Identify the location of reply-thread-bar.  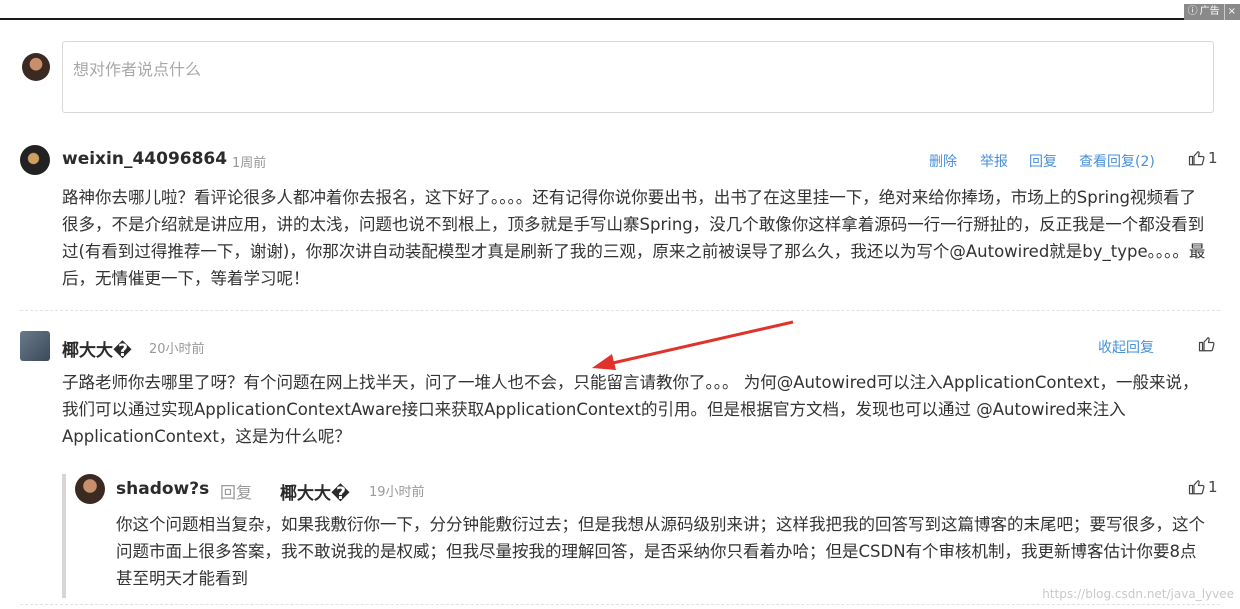
(64, 536).